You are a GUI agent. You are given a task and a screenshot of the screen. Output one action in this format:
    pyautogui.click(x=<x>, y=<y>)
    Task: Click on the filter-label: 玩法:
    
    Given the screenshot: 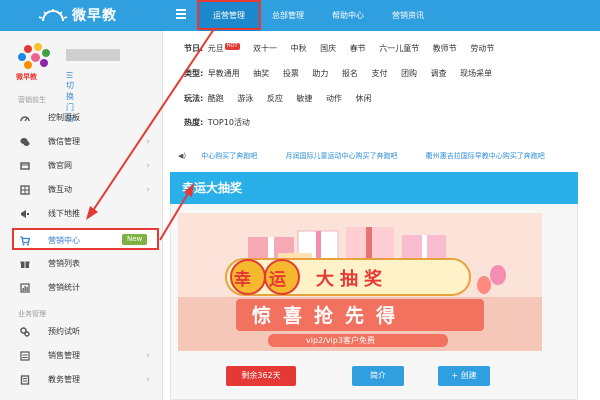 What is the action you would take?
    pyautogui.click(x=194, y=98)
    